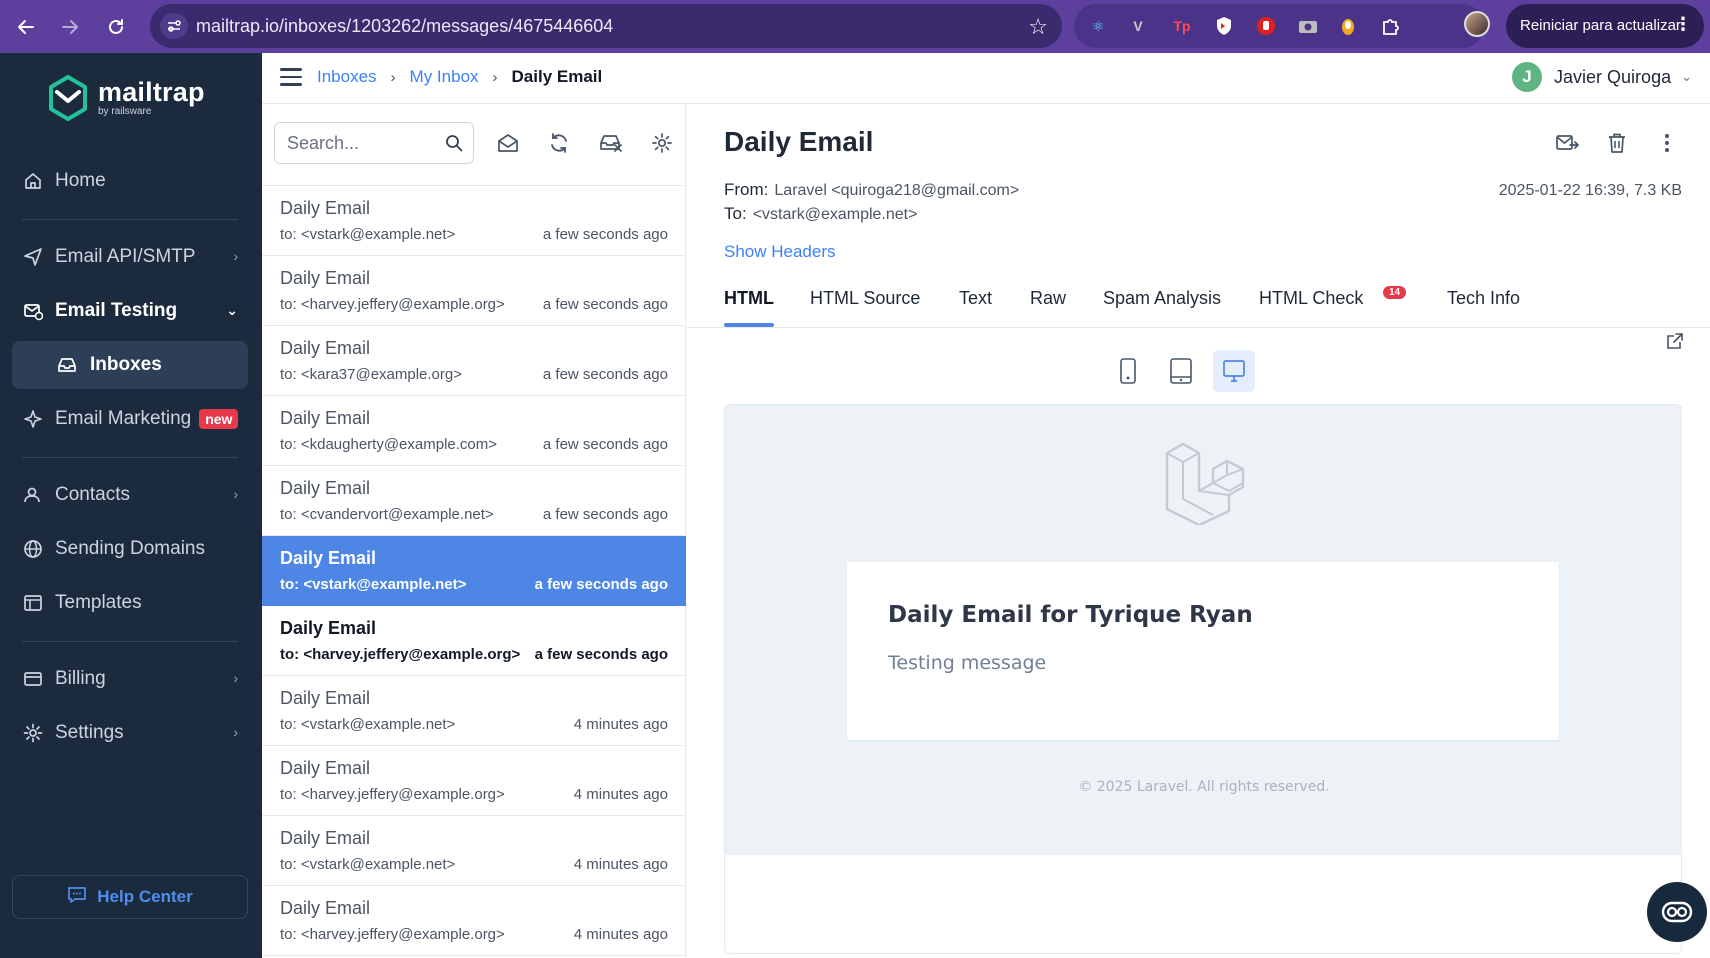  Describe the element at coordinates (1675, 343) in the screenshot. I see `open-new-window-icon` at that location.